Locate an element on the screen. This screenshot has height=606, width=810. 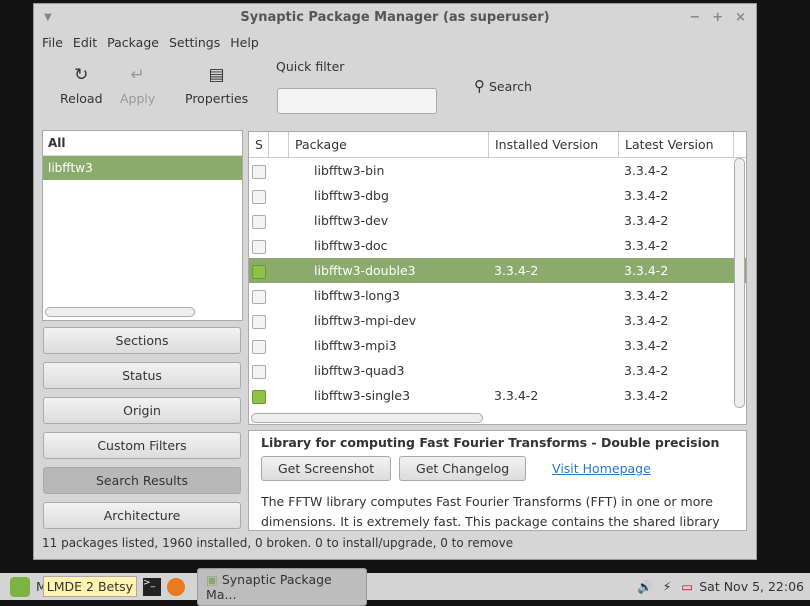
table-row: libfftw3-doc 3.3.4-2 is located at coordinates (497, 245).